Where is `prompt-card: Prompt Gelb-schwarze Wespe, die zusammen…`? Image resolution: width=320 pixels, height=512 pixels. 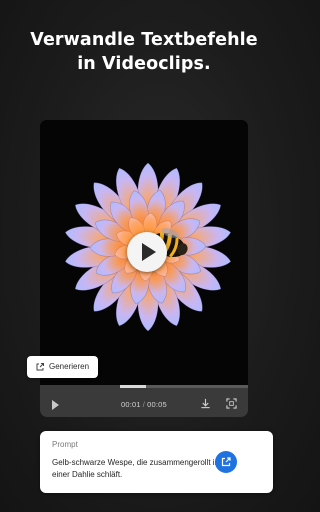
prompt-card: Prompt Gelb-schwarze Wespe, die zusammen… is located at coordinates (156, 462).